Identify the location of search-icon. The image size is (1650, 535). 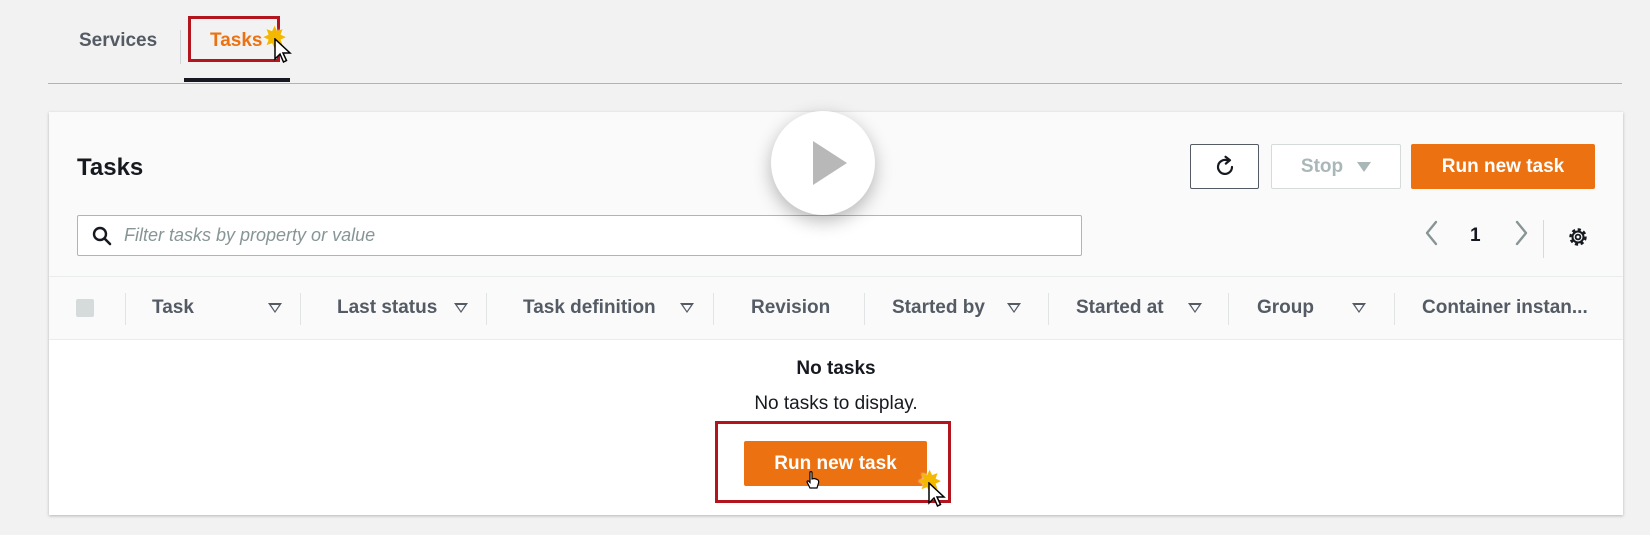
(102, 236).